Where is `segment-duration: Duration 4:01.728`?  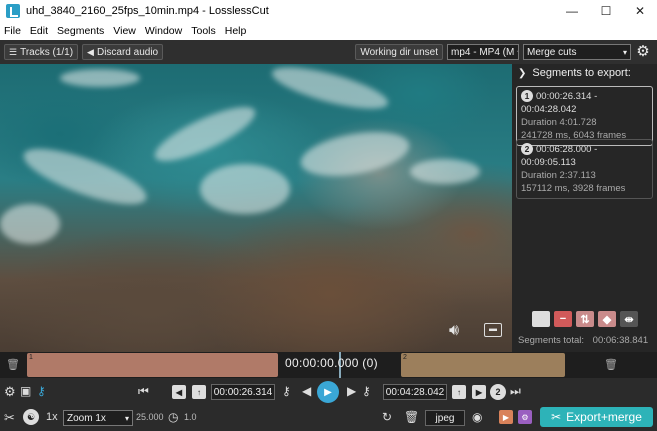 segment-duration: Duration 4:01.728 is located at coordinates (559, 122).